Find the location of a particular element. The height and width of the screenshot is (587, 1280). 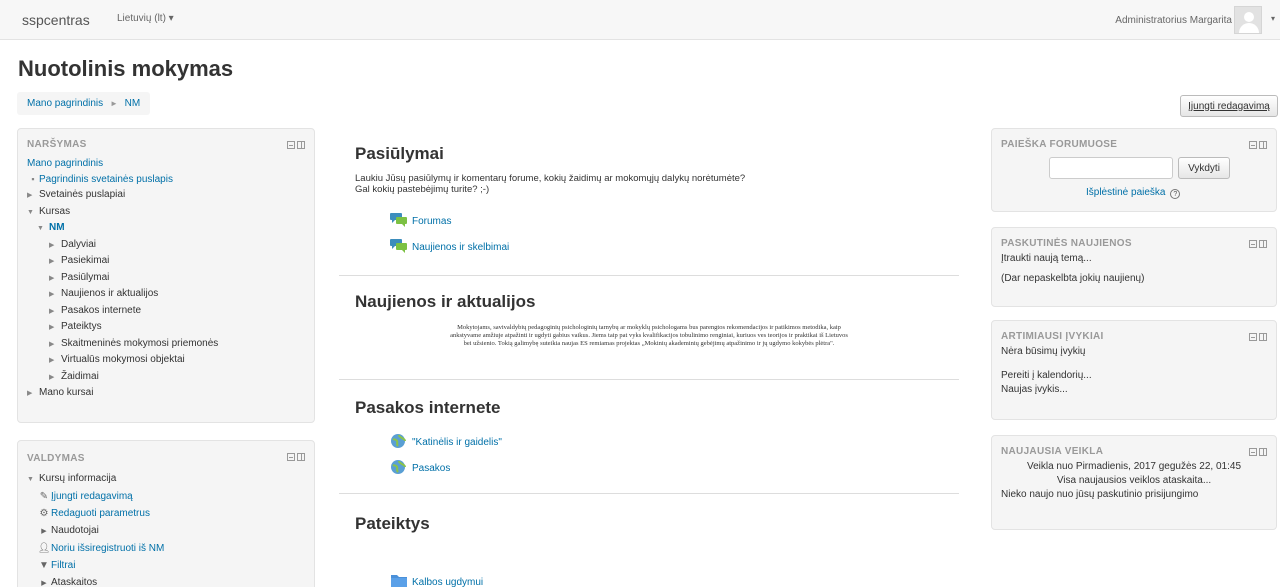

help-icon: ? is located at coordinates (1175, 194).